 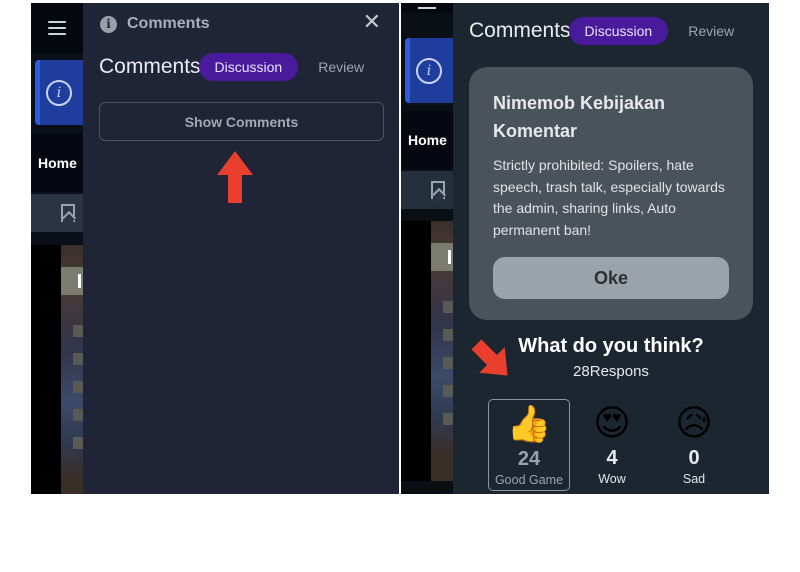 I want to click on sad-face-icon: 😥, so click(x=694, y=423).